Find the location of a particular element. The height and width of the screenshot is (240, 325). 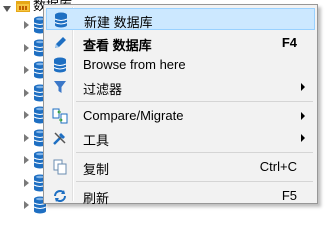

menu-item-label: 过滤器 is located at coordinates (103, 89).